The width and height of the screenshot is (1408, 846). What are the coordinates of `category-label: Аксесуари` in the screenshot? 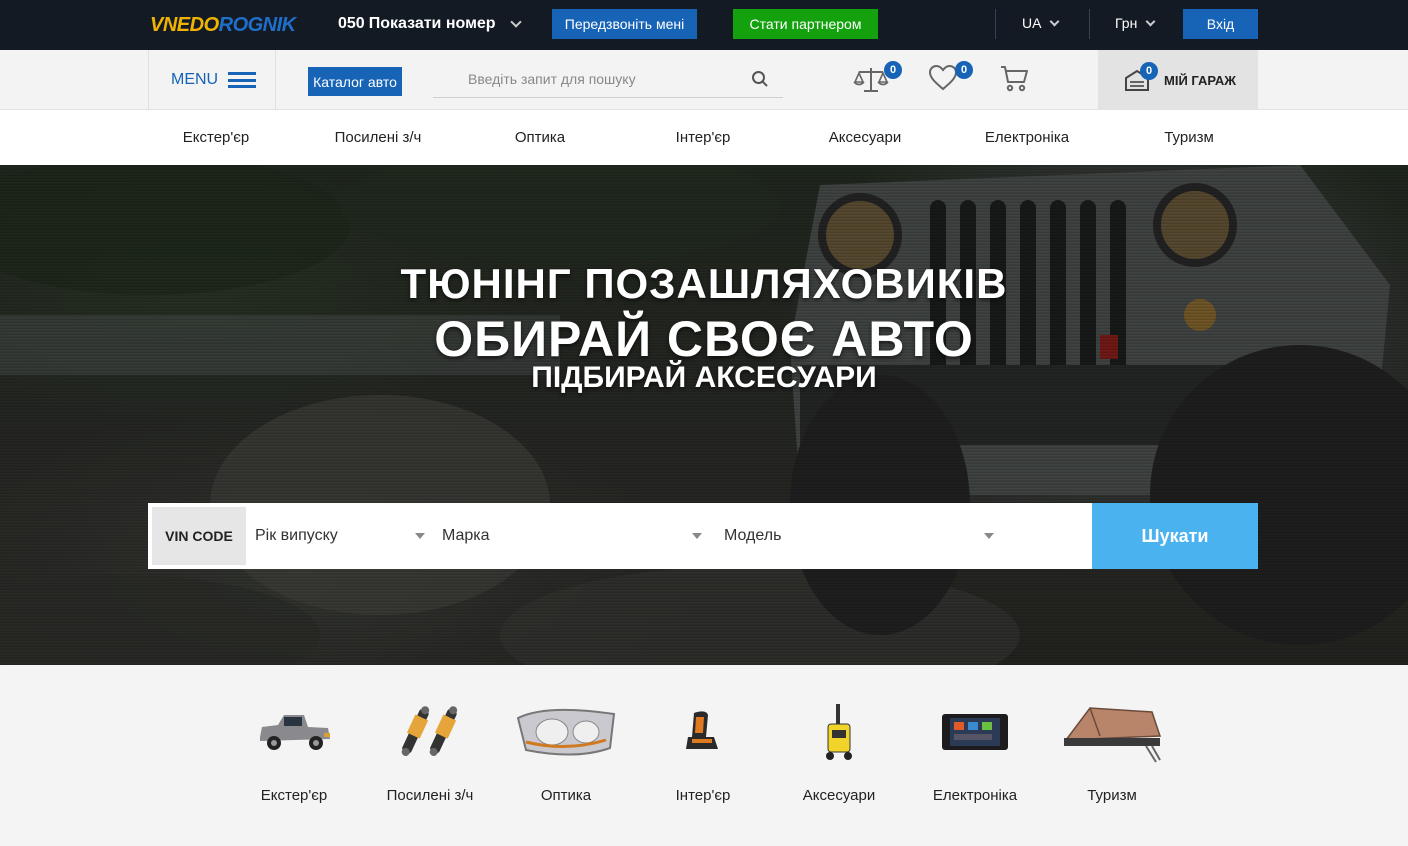 It's located at (839, 795).